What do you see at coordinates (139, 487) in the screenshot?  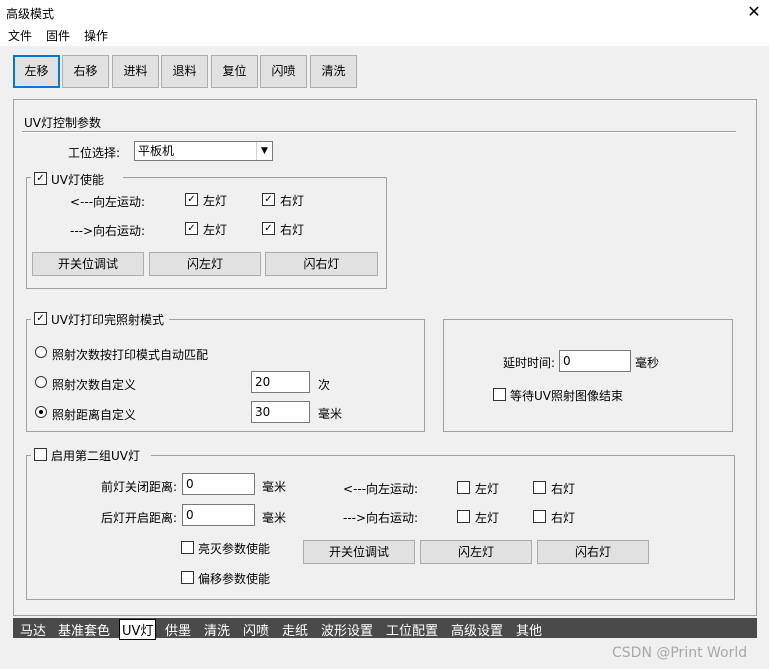 I see `front-off-label: 前灯关闭距离:` at bounding box center [139, 487].